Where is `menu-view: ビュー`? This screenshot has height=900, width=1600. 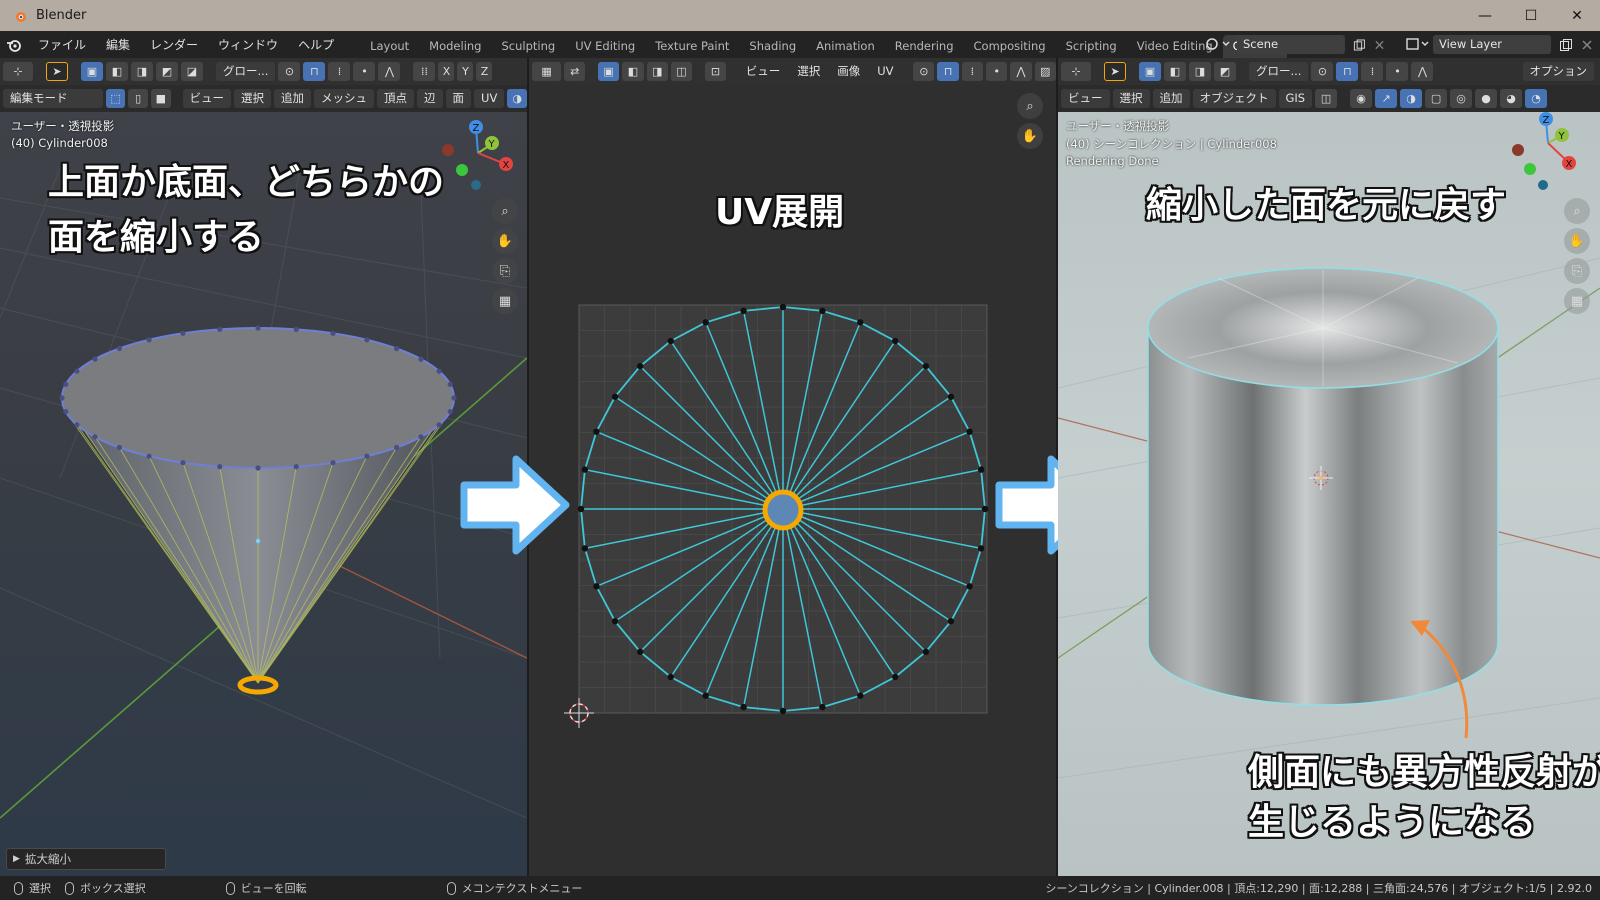
menu-view: ビュー is located at coordinates (207, 98).